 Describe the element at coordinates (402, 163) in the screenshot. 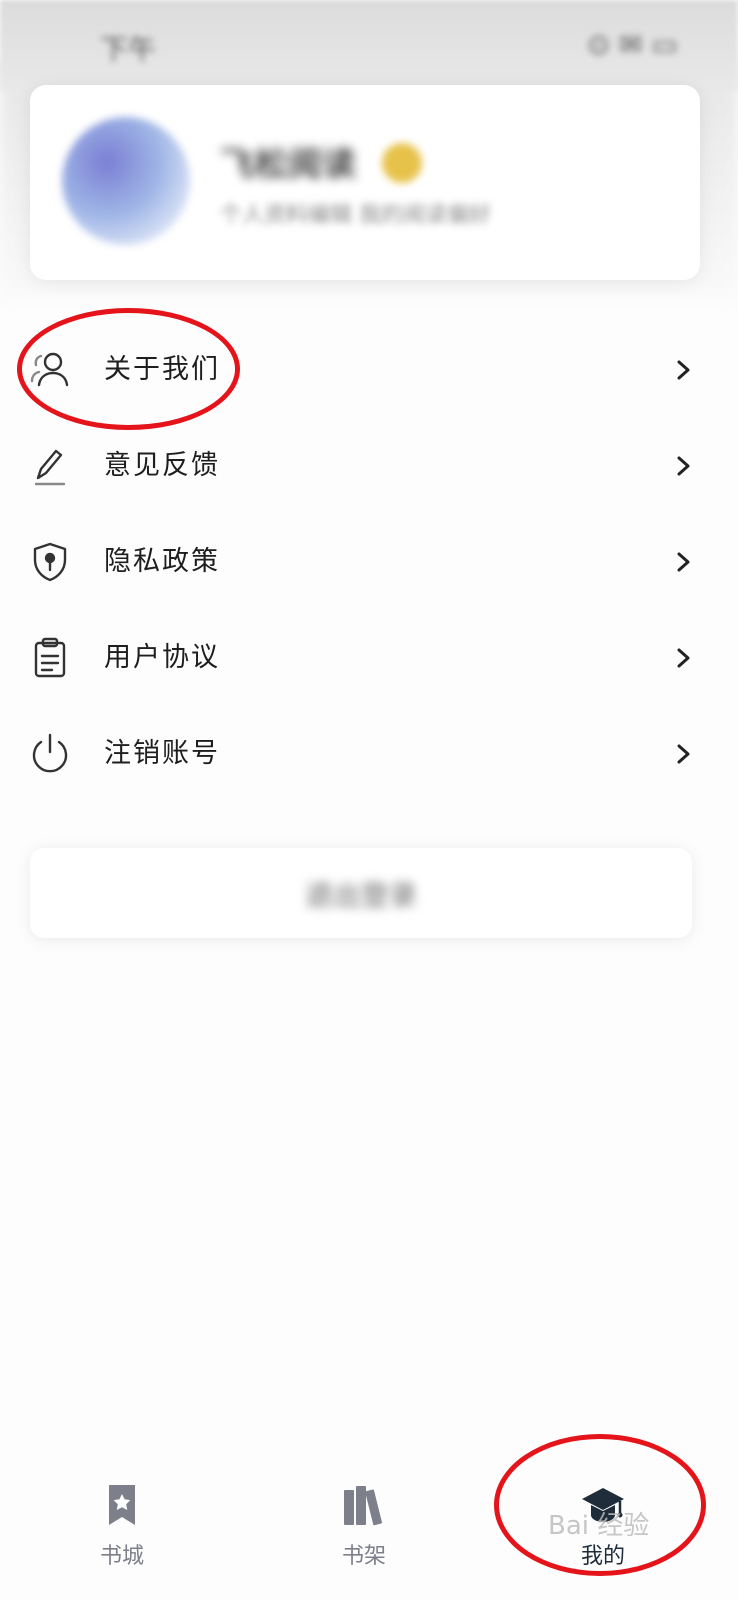

I see `vip-badge-icon` at that location.